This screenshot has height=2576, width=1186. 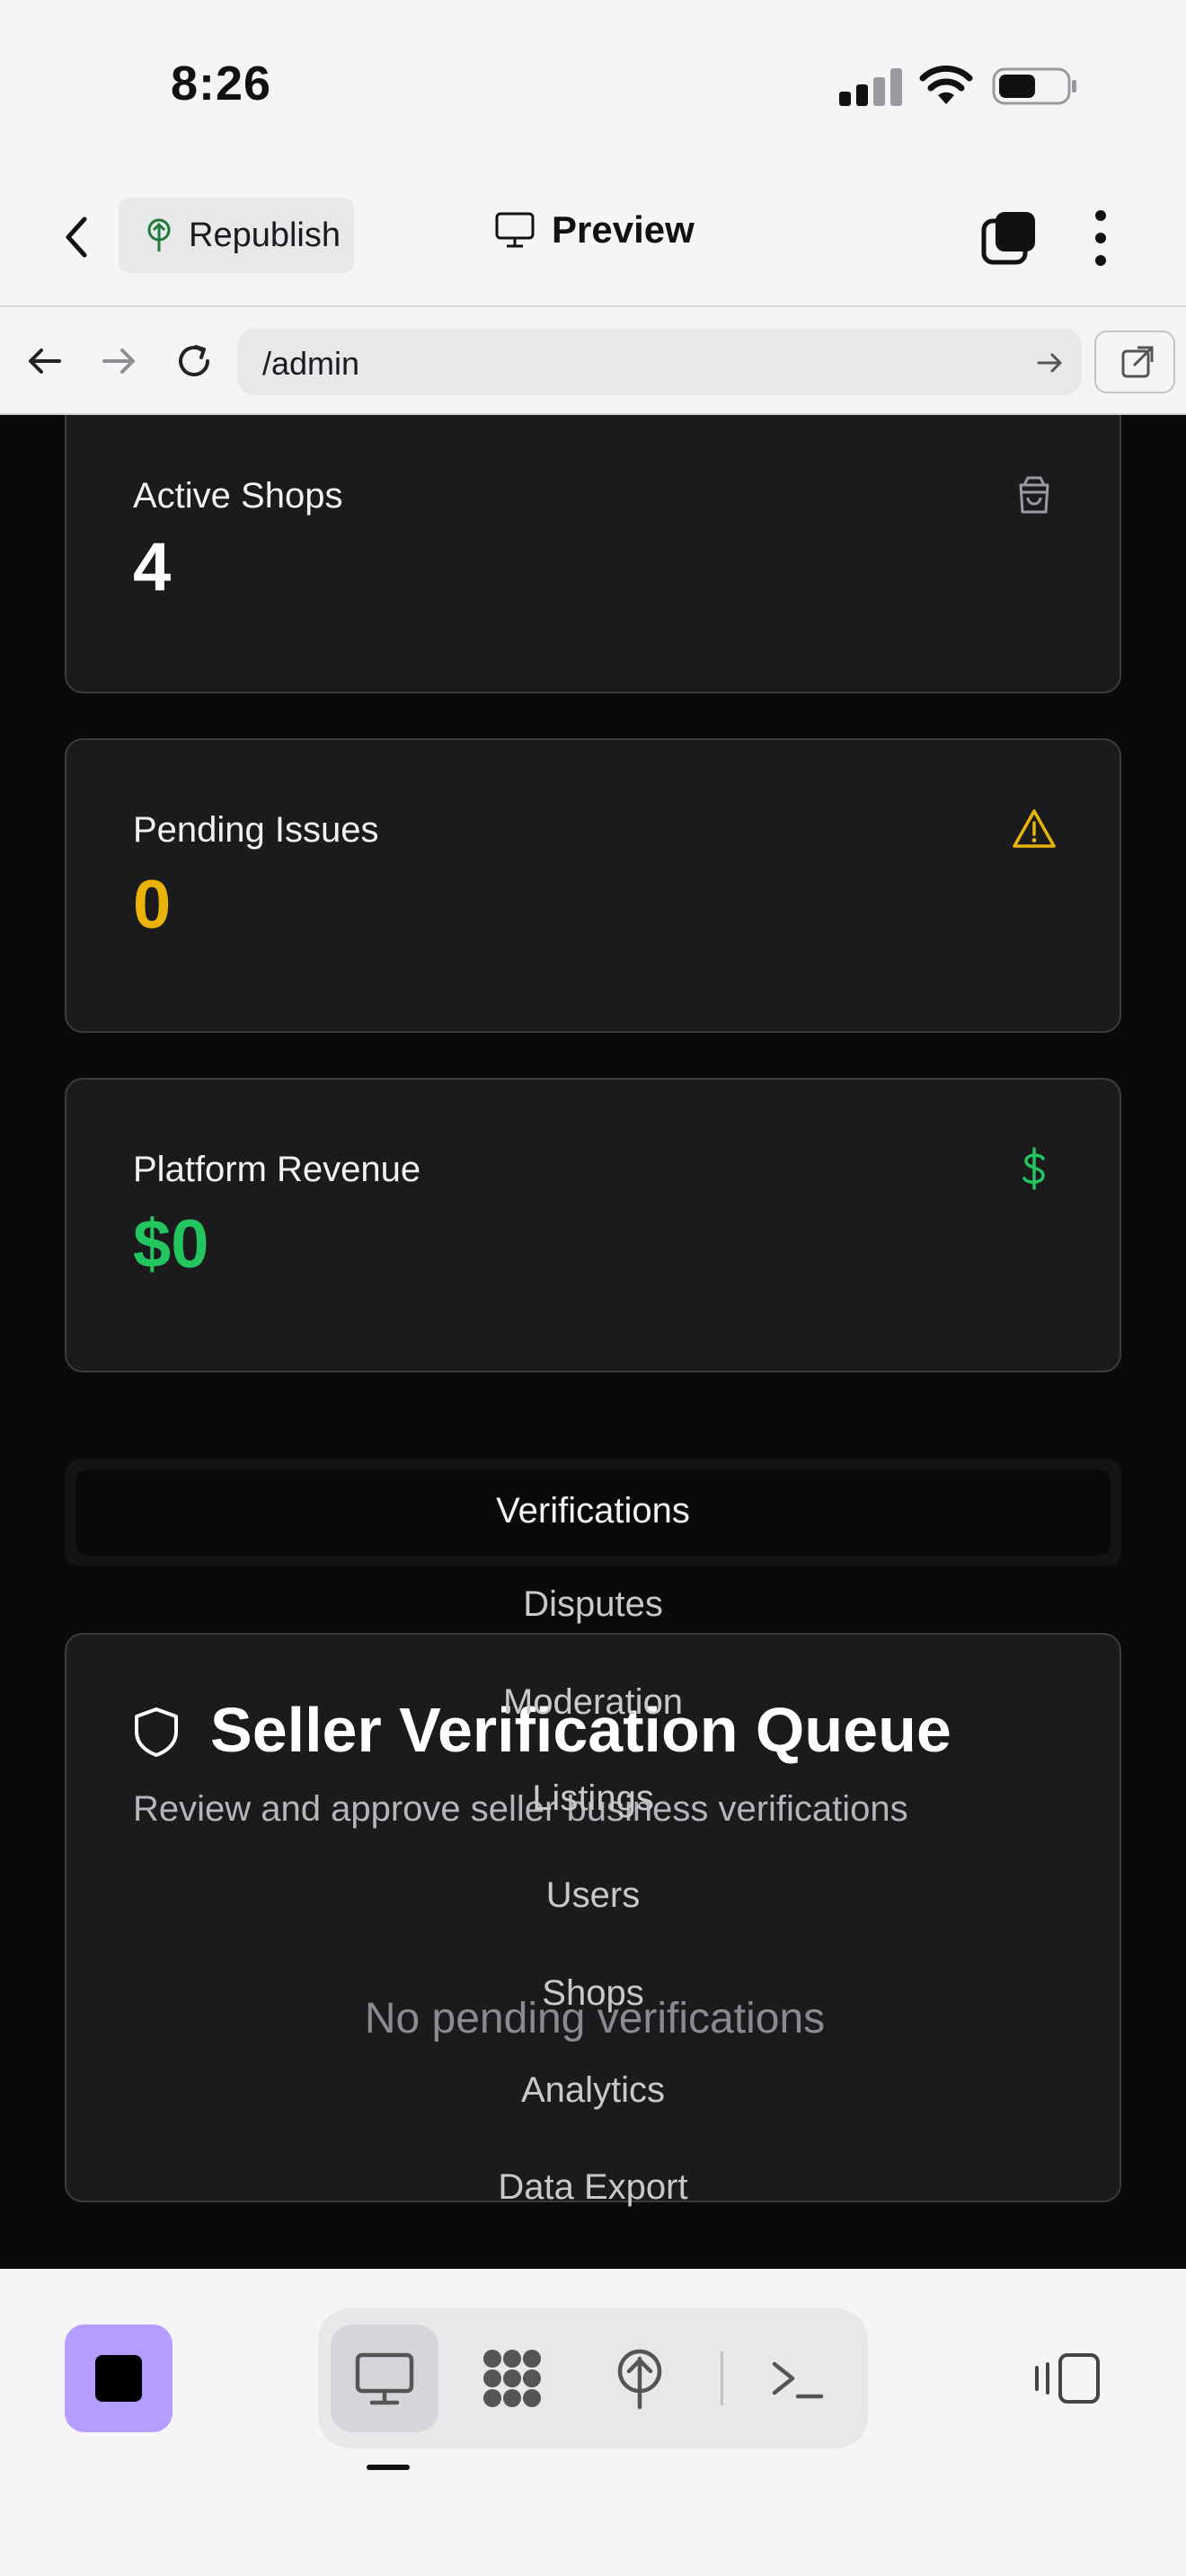 I want to click on stat-label: Platform Revenue, so click(x=277, y=1169).